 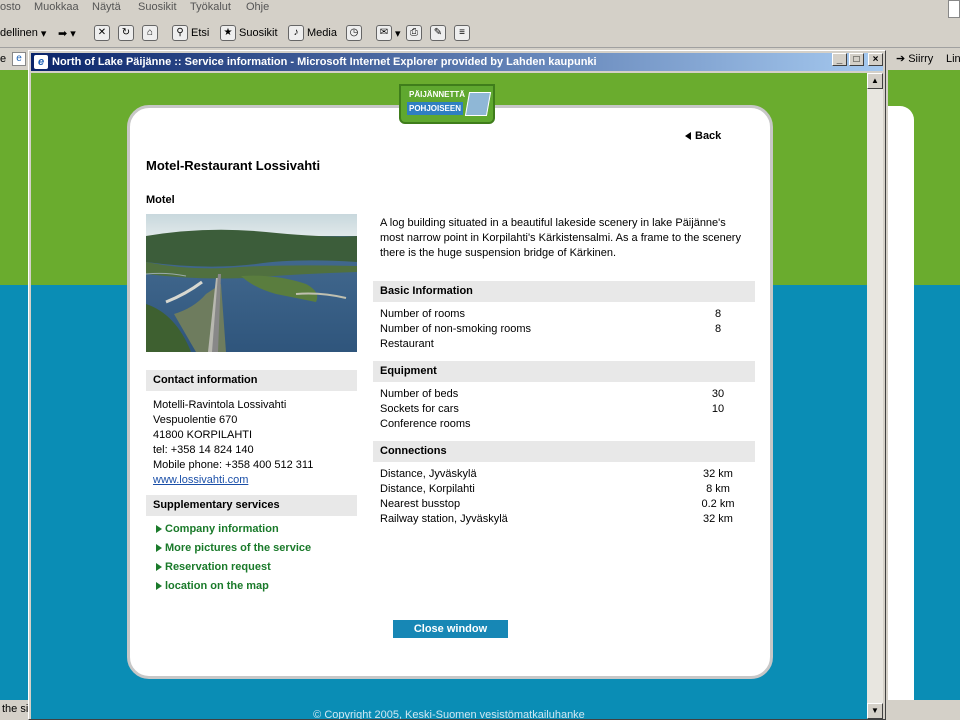 What do you see at coordinates (564, 451) in the screenshot?
I see `connections-heading: Connections` at bounding box center [564, 451].